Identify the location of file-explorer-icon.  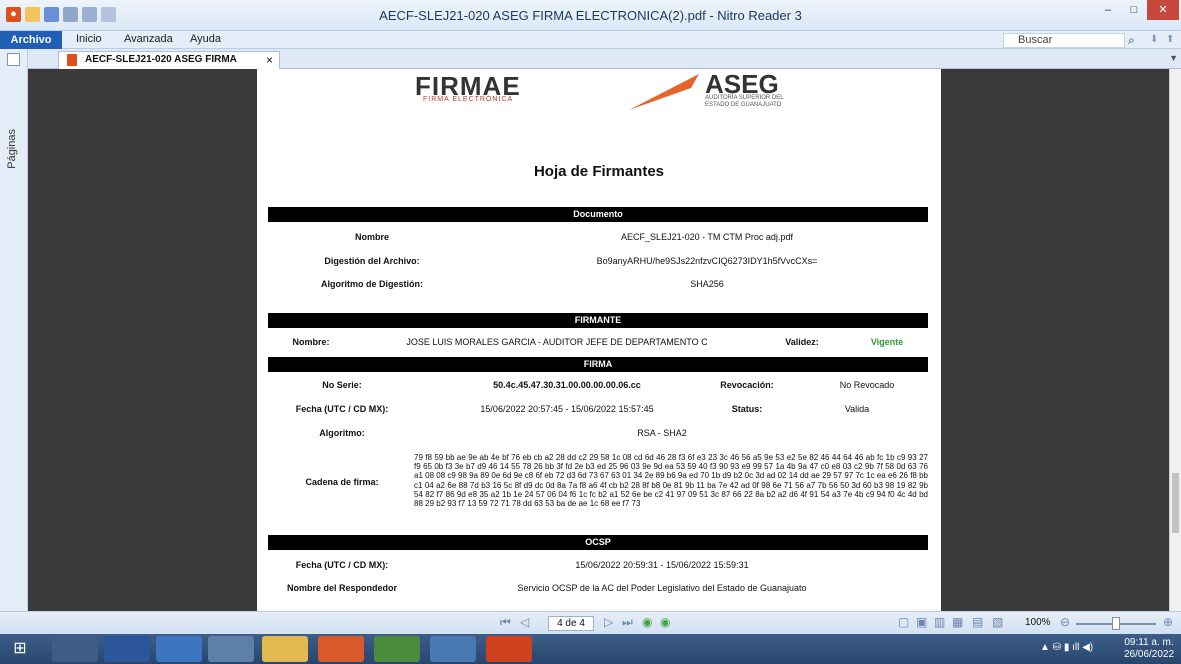
(285, 649).